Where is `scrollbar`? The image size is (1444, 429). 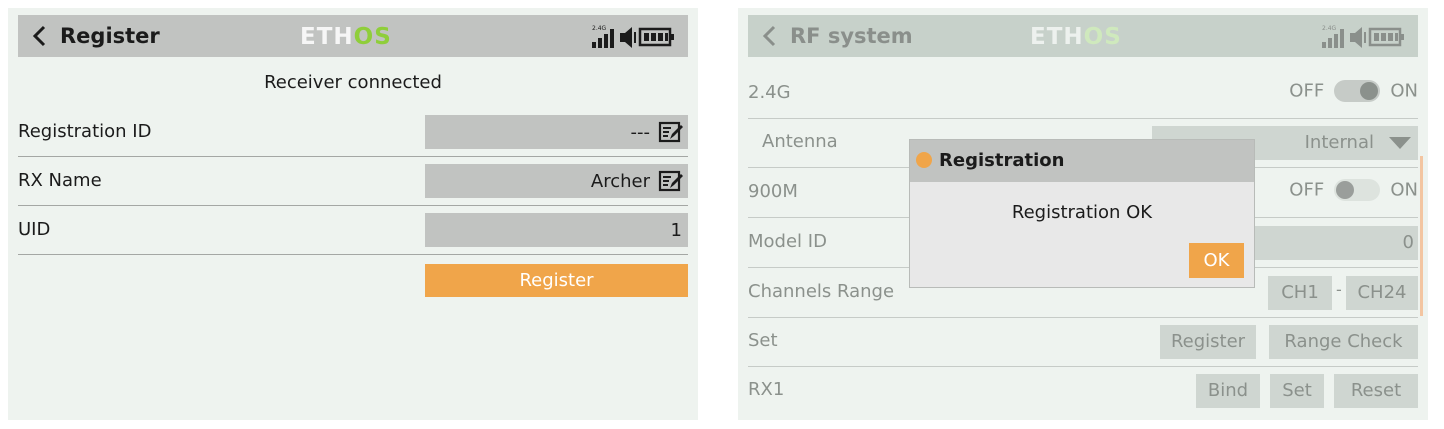 scrollbar is located at coordinates (1421, 236).